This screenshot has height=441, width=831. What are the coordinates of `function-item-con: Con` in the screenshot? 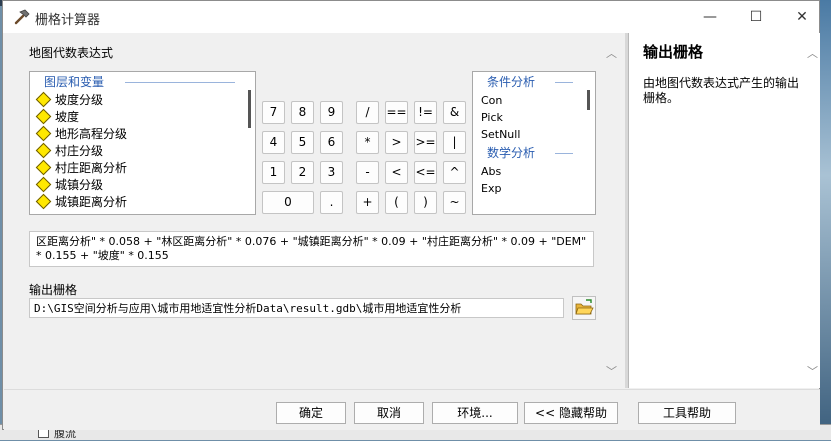 It's located at (534, 100).